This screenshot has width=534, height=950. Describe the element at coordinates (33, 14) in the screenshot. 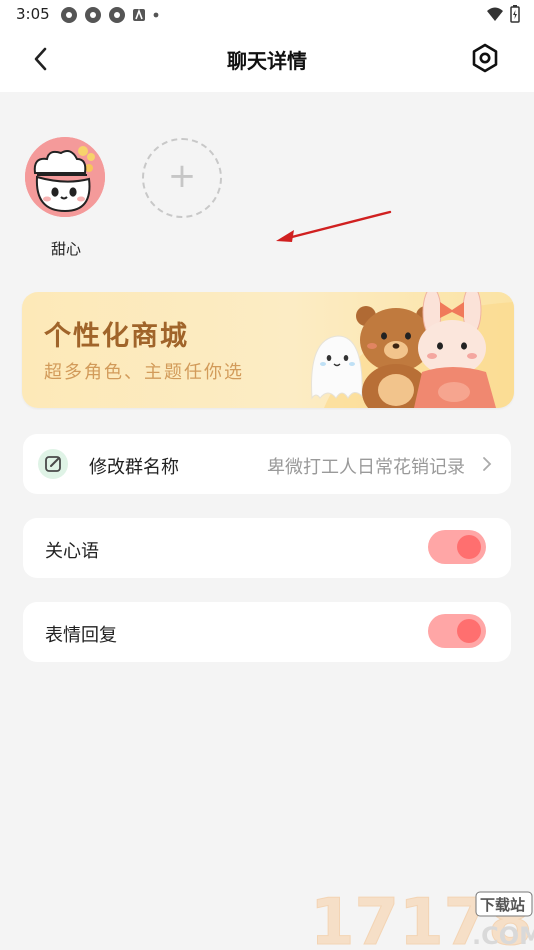

I see `status-time: 3:05` at that location.